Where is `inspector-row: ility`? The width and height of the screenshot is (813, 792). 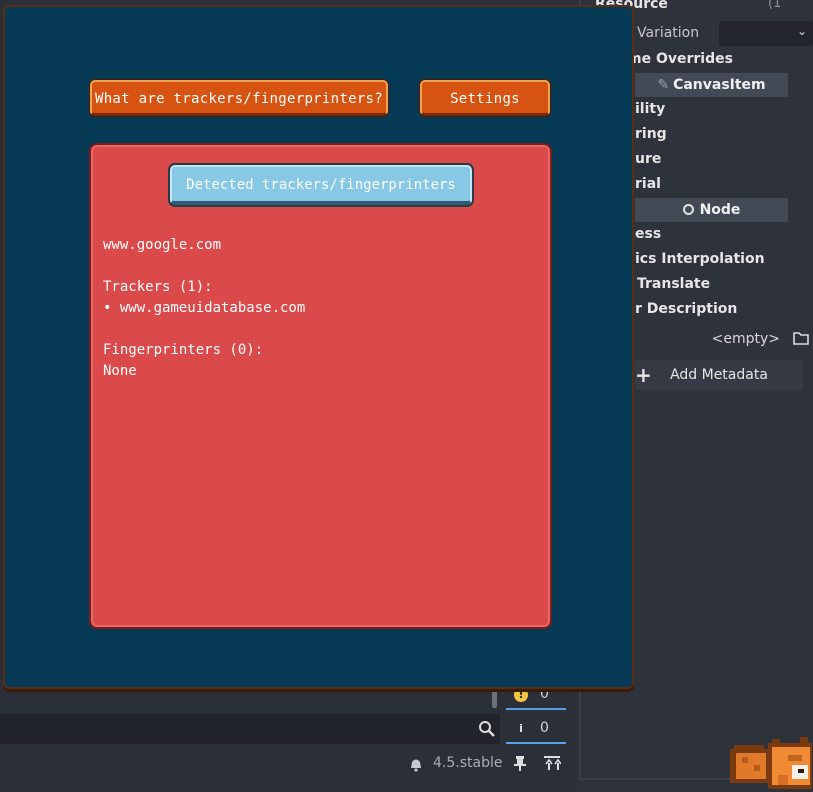 inspector-row: ility is located at coordinates (650, 109).